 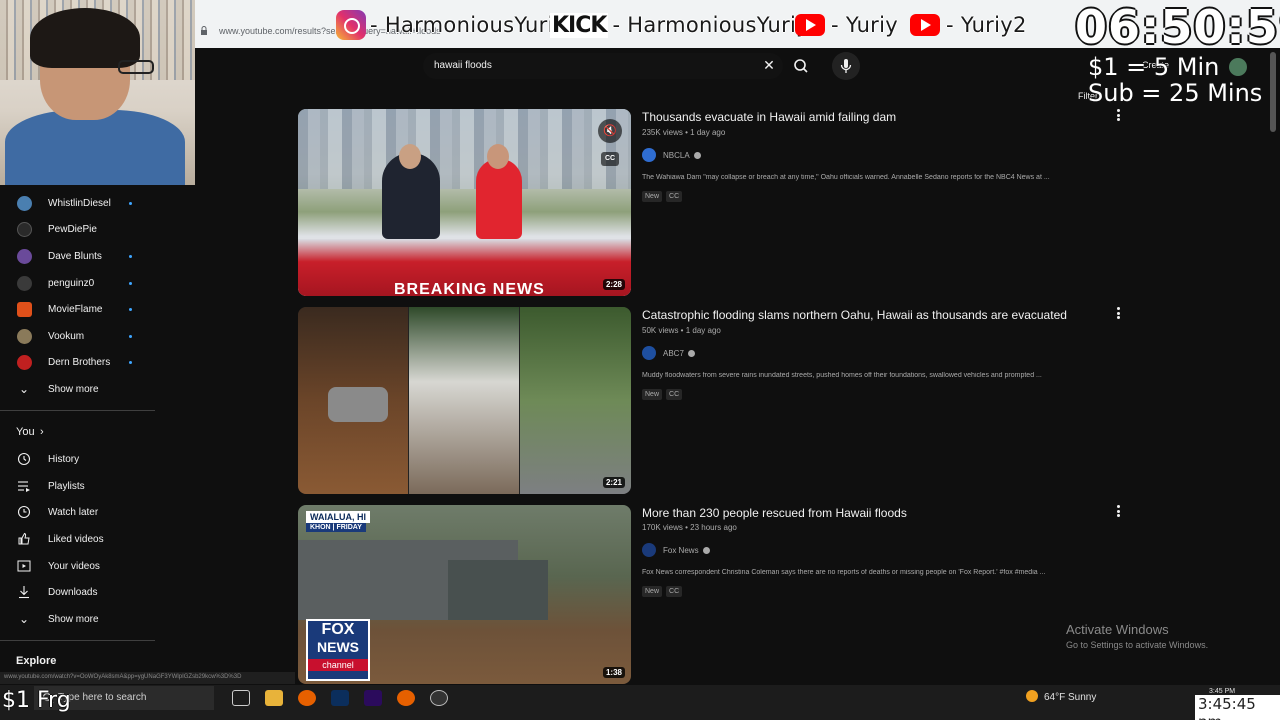 What do you see at coordinates (464, 400) in the screenshot?
I see `video-thumbnail: 2:21` at bounding box center [464, 400].